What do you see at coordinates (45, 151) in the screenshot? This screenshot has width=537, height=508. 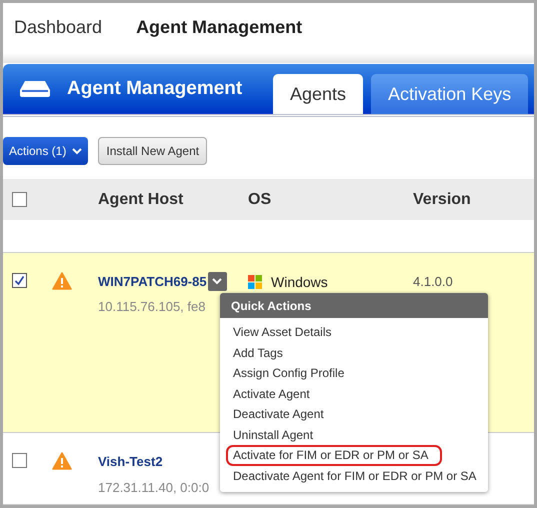 I see `actions-button: Actions (1)` at bounding box center [45, 151].